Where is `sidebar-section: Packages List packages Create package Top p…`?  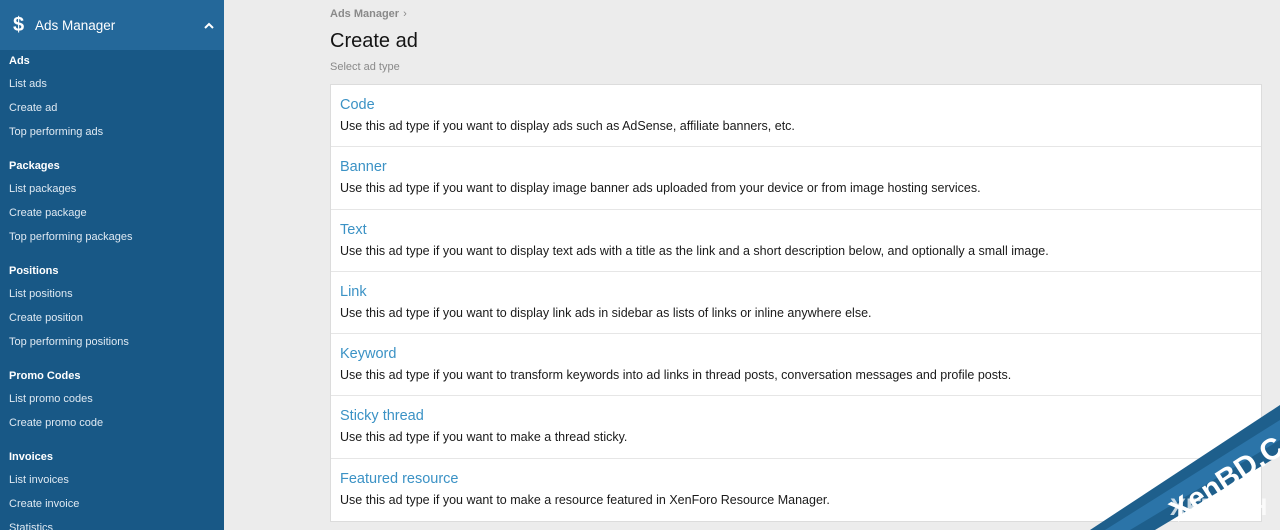 sidebar-section: Packages List packages Create package Top p… is located at coordinates (112, 202).